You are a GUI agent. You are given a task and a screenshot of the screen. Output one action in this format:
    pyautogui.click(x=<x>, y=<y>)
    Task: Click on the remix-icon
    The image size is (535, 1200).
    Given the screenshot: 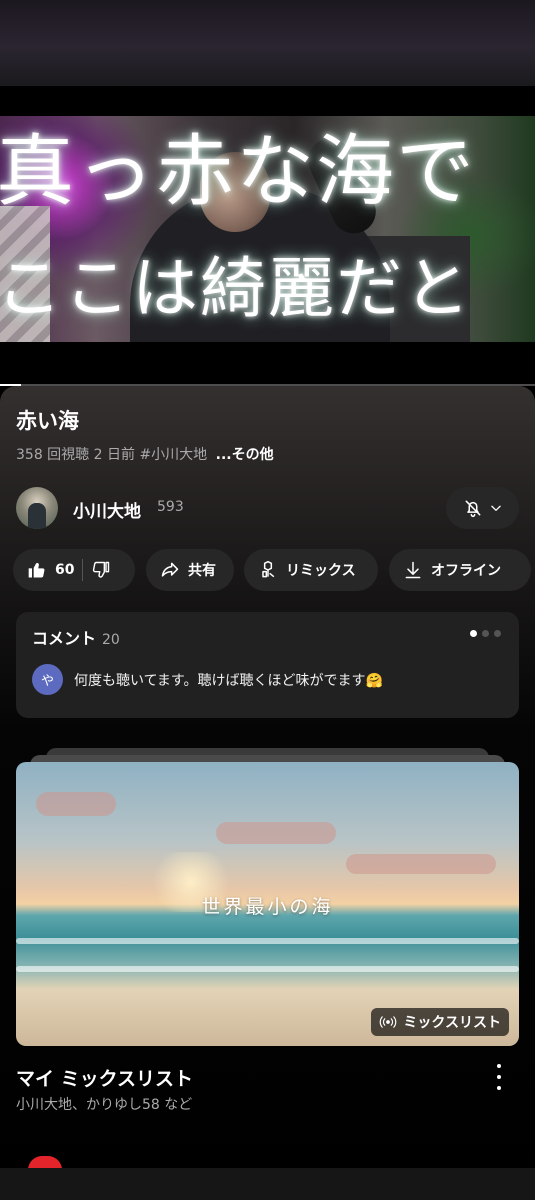 What is the action you would take?
    pyautogui.click(x=268, y=569)
    